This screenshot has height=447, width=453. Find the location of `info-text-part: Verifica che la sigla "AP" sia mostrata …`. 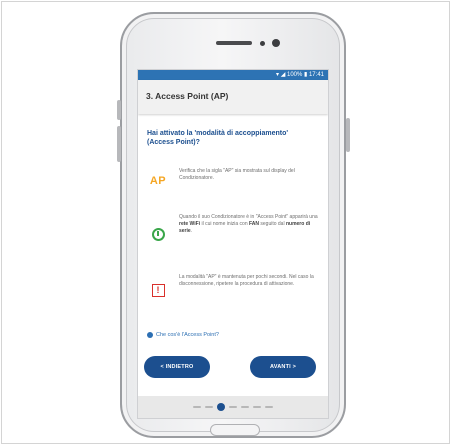

info-text-part: Verifica che la sigla "AP" sia mostrata … is located at coordinates (237, 174).